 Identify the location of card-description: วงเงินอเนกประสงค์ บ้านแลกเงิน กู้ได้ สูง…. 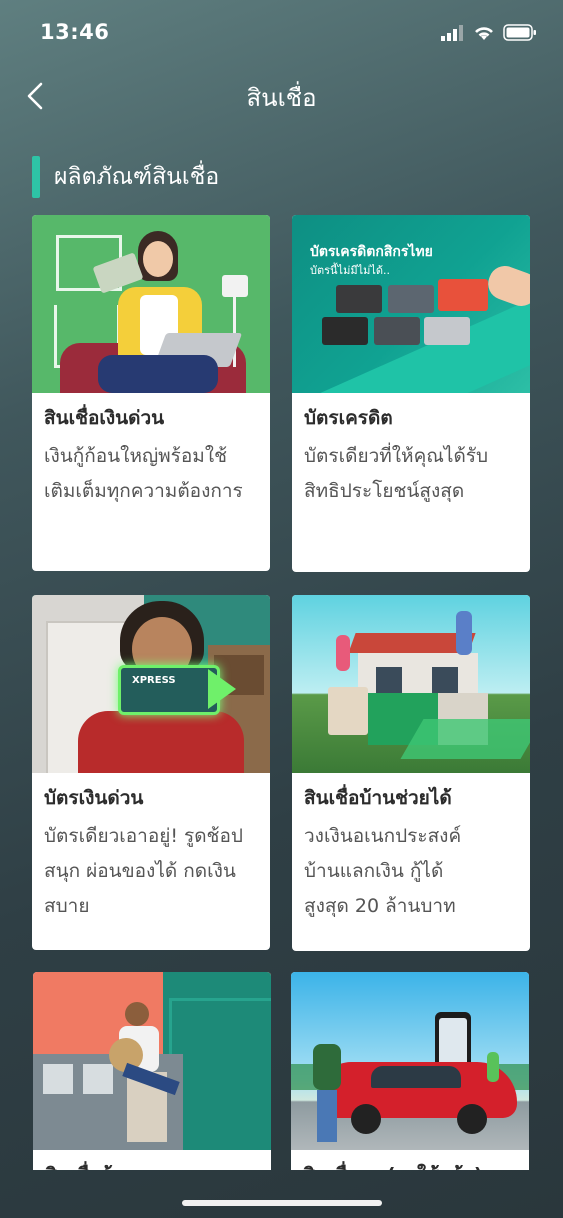
(411, 868).